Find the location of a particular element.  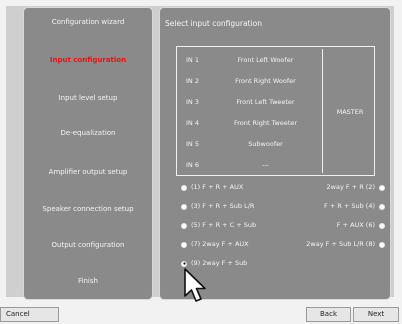

option-1-radio: (1) F + R + AUX is located at coordinates (212, 187).